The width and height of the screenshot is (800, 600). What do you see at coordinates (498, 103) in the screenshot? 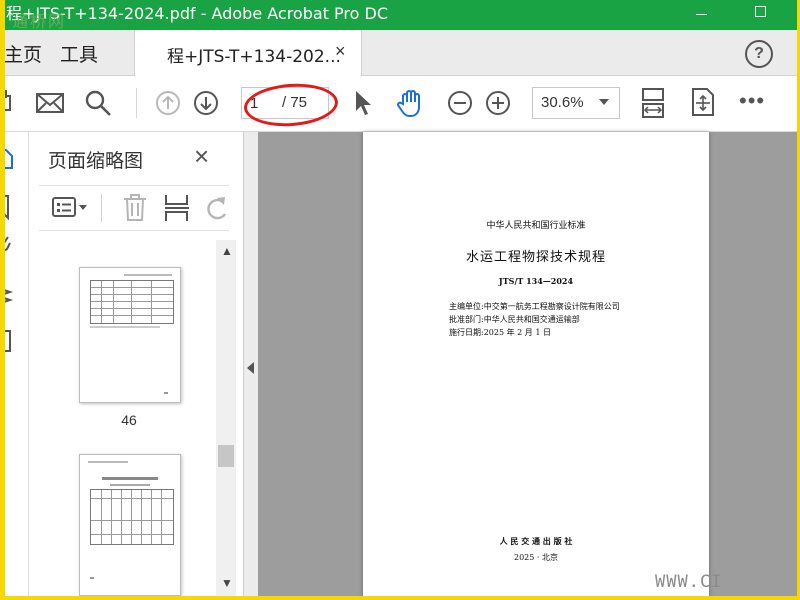
I see `zoom-in-icon` at bounding box center [498, 103].